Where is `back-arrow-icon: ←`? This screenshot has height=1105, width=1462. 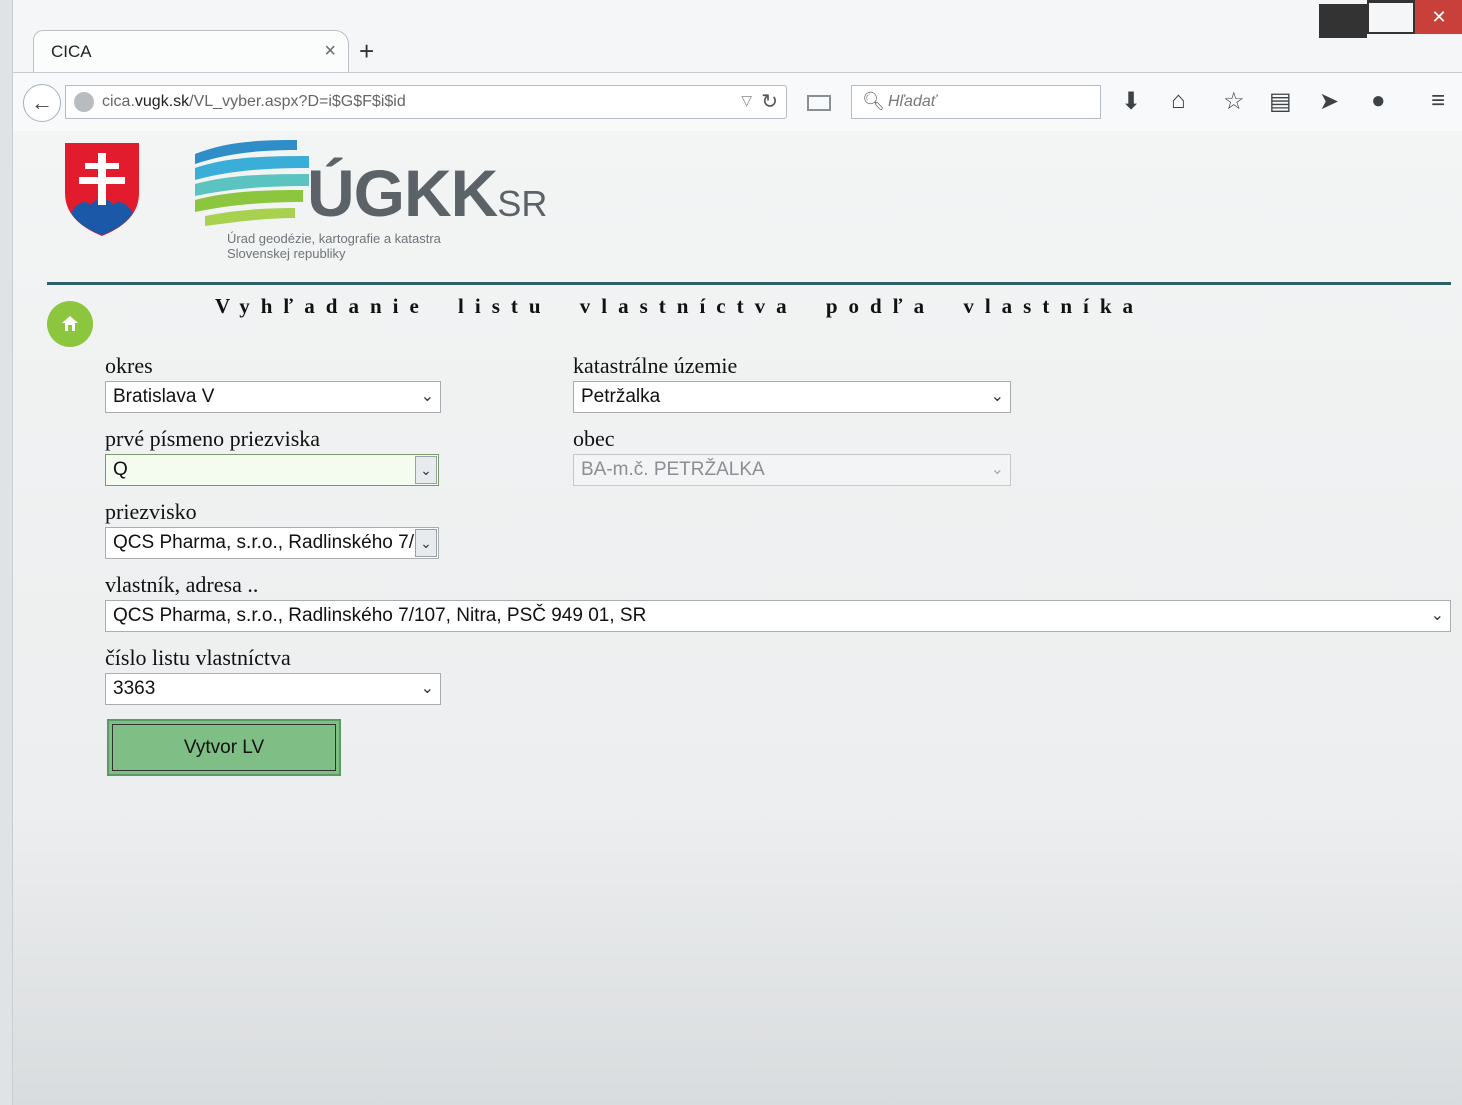 back-arrow-icon: ← is located at coordinates (42, 102).